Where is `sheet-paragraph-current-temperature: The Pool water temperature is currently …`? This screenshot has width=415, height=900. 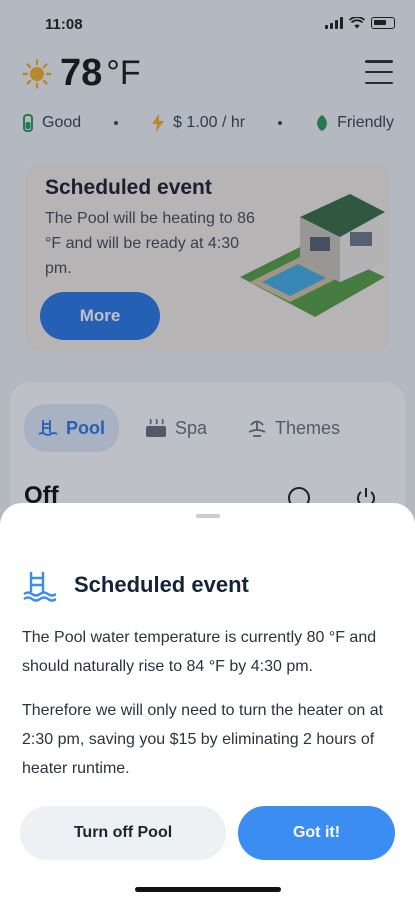 sheet-paragraph-current-temperature: The Pool water temperature is currently … is located at coordinates (199, 652).